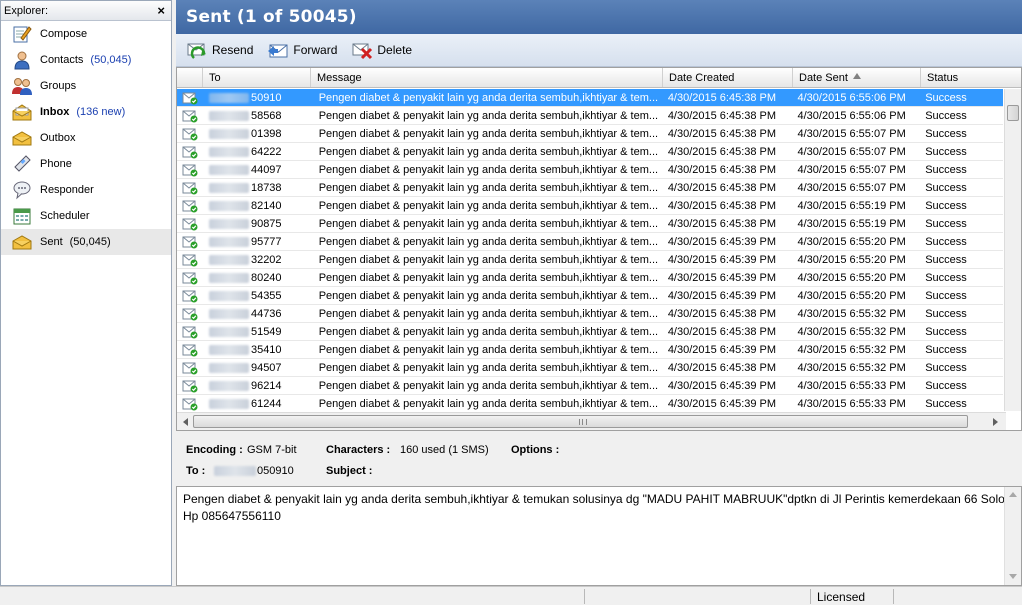  Describe the element at coordinates (90, 242) in the screenshot. I see `sent-count: (50,045)` at that location.